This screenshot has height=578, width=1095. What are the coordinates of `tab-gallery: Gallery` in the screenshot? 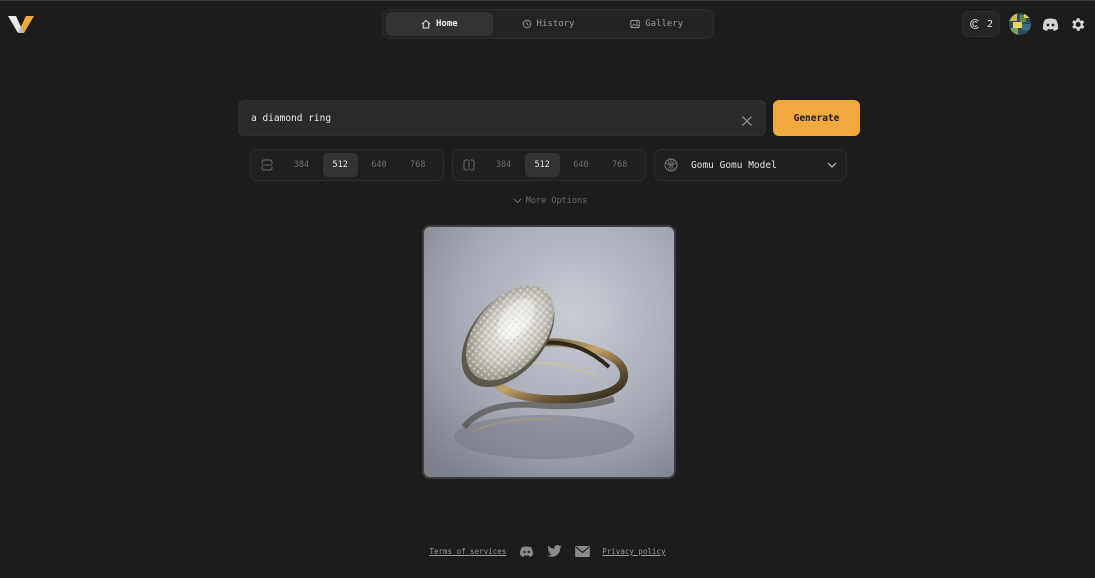 It's located at (656, 24).